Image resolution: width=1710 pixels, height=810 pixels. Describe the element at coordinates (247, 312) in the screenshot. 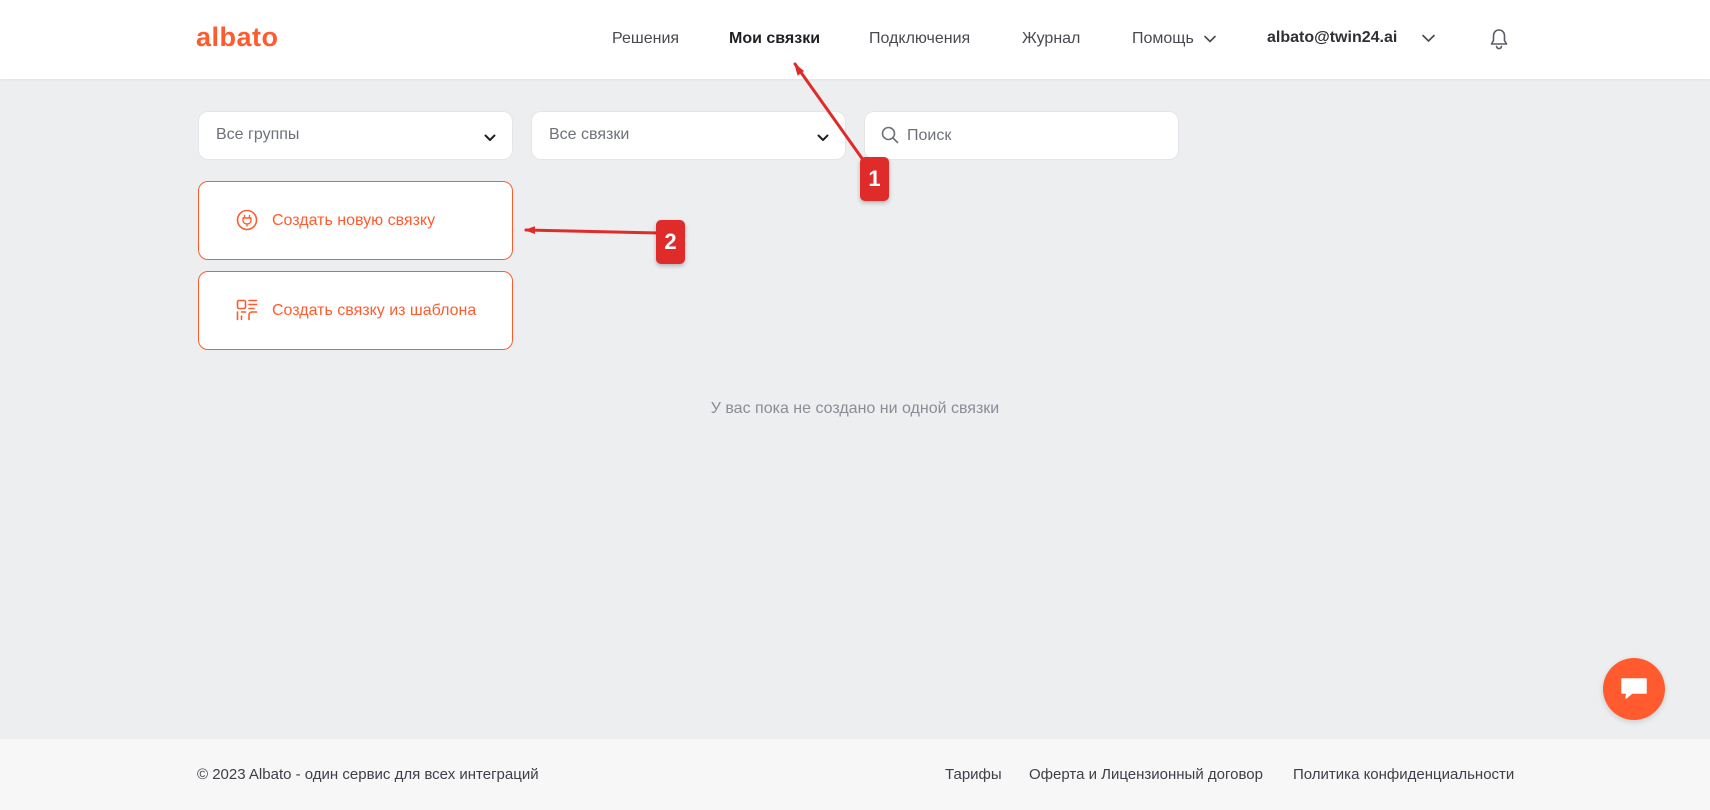

I see `template-grid-icon` at that location.